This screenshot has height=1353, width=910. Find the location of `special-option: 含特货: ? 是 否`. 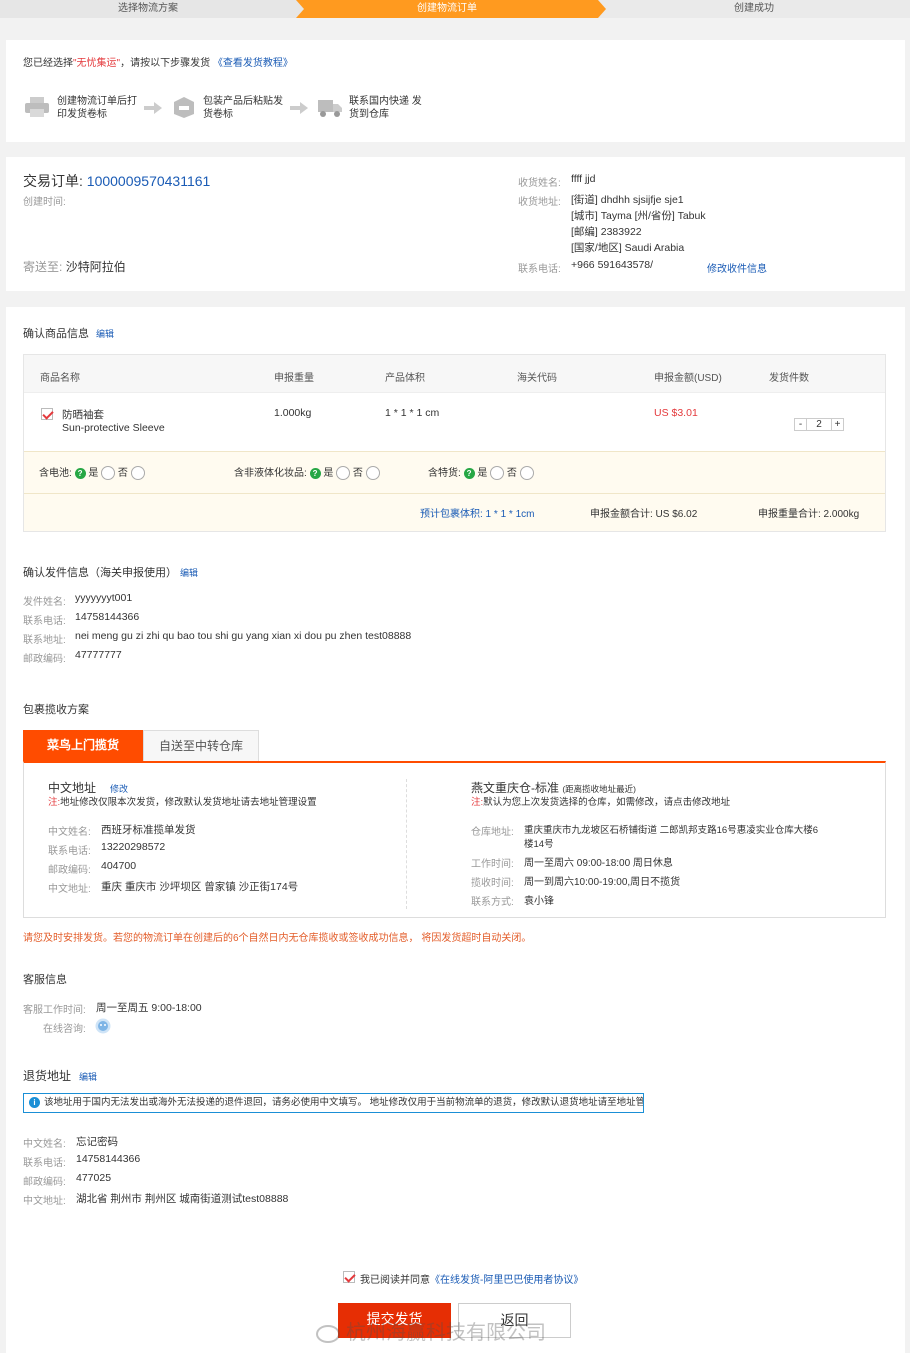

special-option: 含特货: ? 是 否 is located at coordinates (481, 472).